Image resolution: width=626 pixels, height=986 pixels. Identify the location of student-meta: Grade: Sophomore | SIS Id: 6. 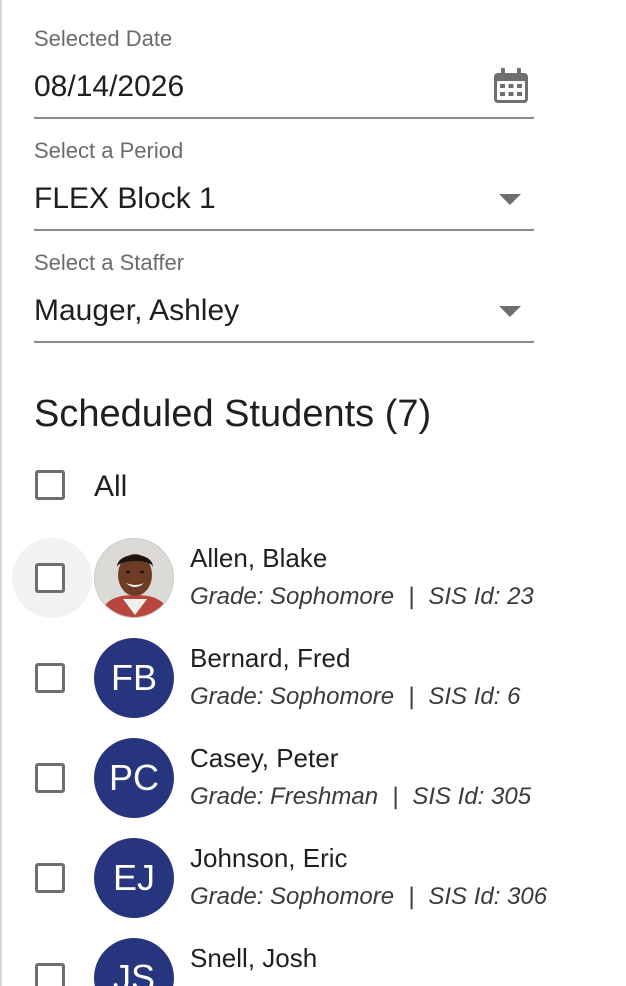
(355, 697).